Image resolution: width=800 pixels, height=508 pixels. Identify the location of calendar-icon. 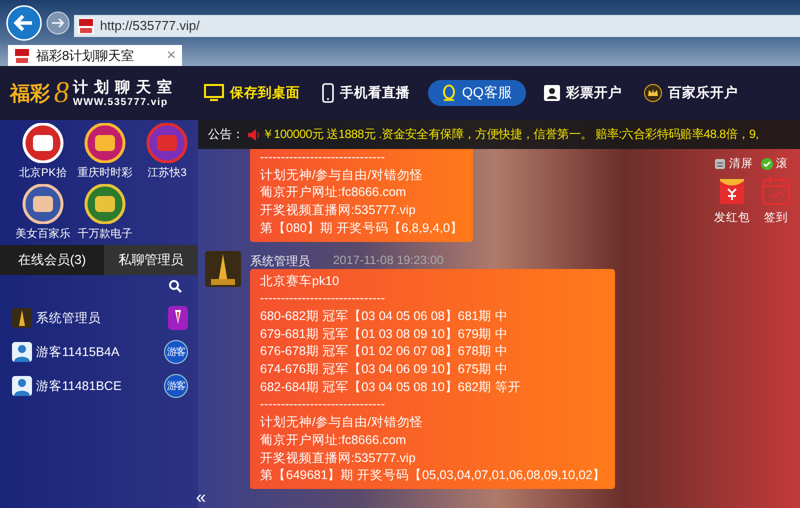
(776, 190).